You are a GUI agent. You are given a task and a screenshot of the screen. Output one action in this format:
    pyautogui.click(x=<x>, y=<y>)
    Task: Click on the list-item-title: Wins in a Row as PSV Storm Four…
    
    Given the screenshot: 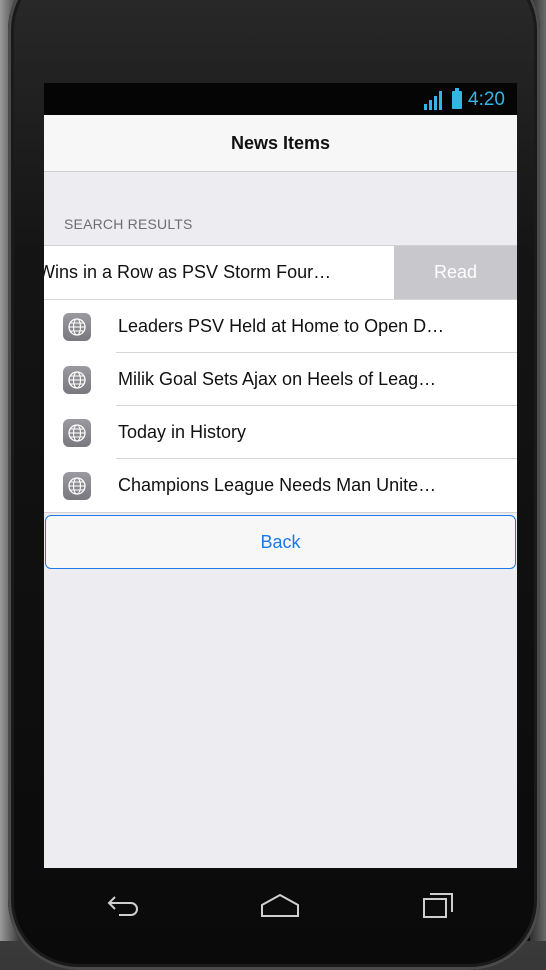 What is the action you would take?
    pyautogui.click(x=188, y=272)
    